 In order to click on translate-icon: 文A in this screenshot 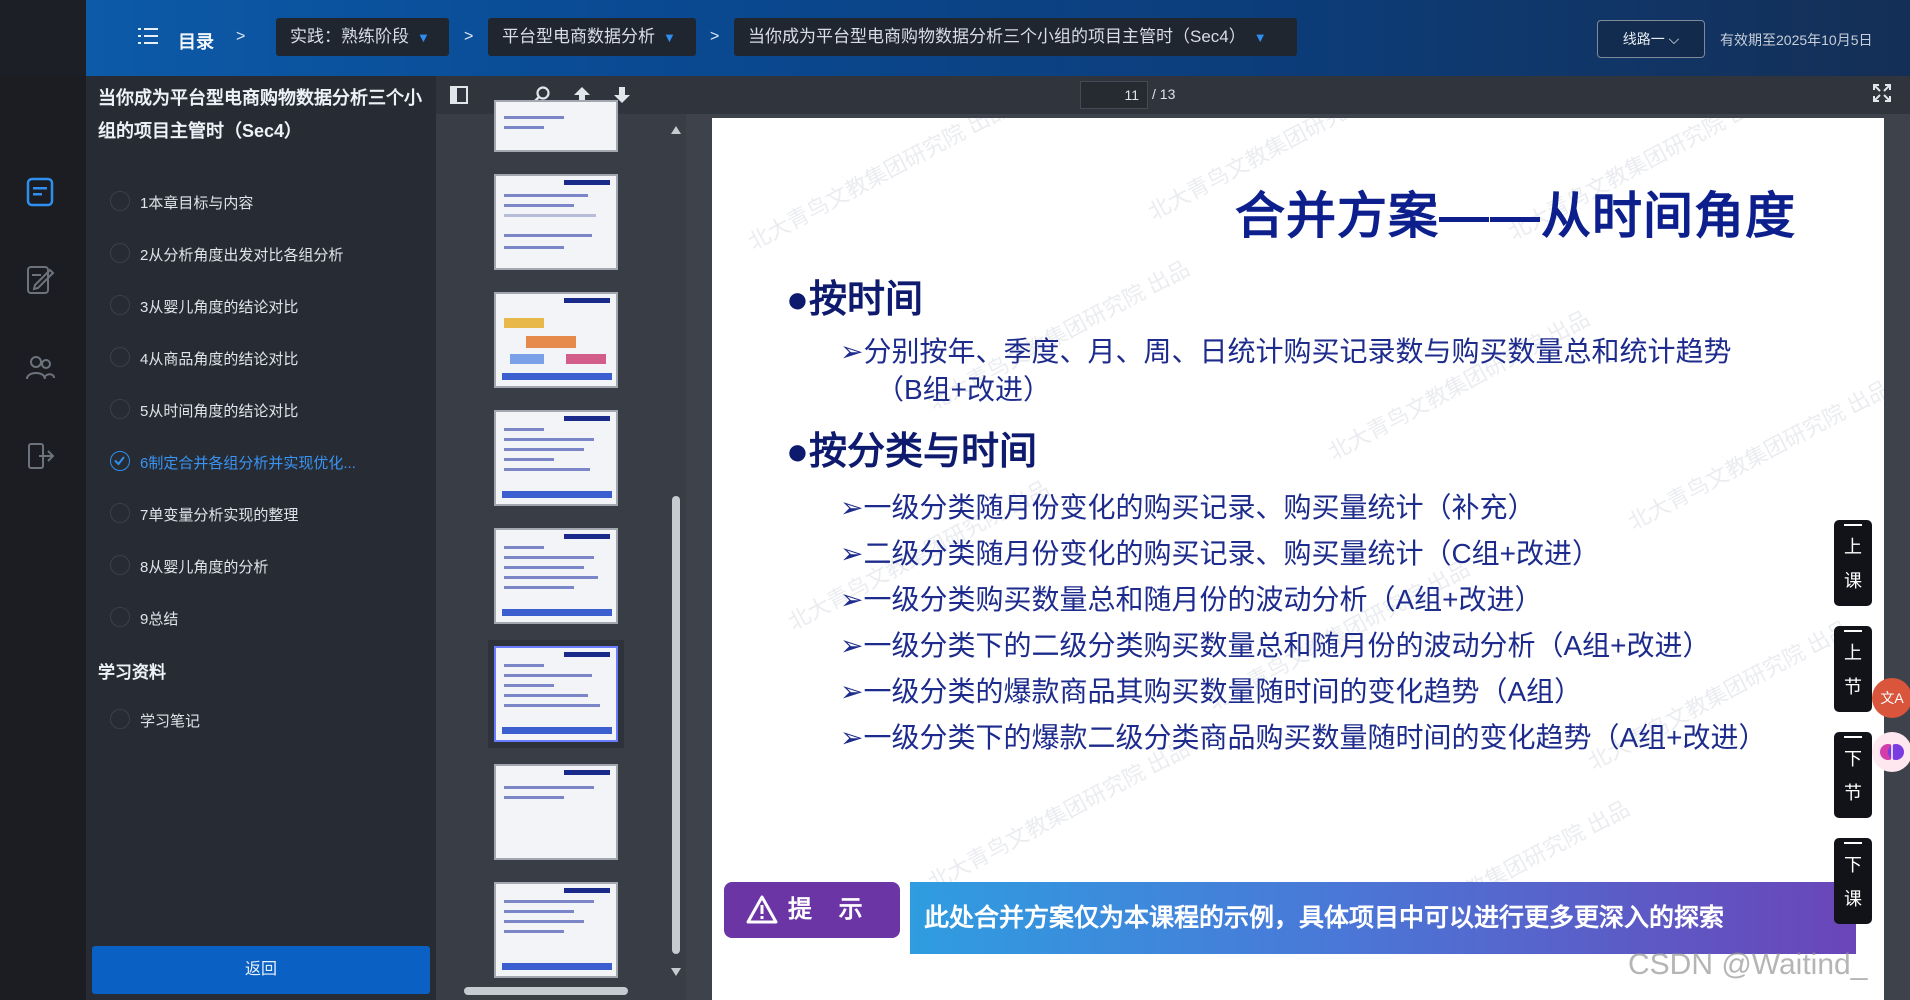, I will do `click(1891, 698)`.